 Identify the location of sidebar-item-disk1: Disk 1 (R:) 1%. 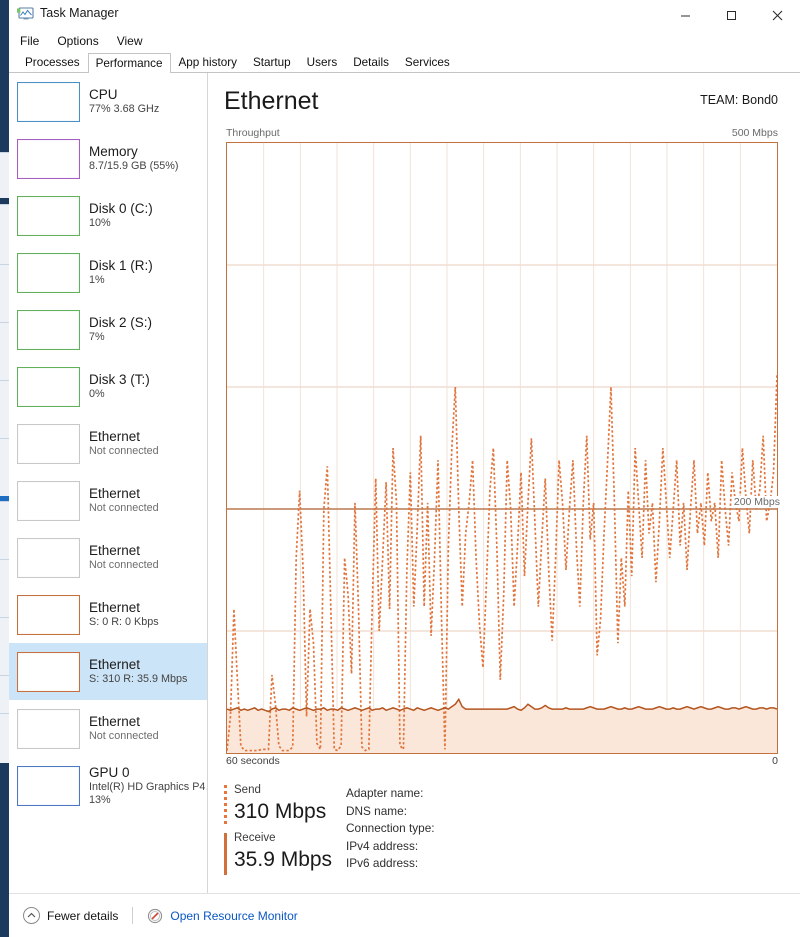
(108, 272).